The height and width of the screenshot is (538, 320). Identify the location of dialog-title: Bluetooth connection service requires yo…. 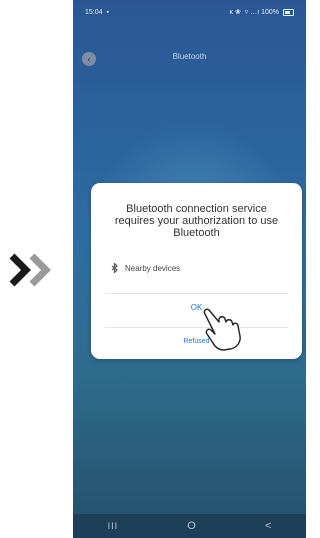
(196, 221).